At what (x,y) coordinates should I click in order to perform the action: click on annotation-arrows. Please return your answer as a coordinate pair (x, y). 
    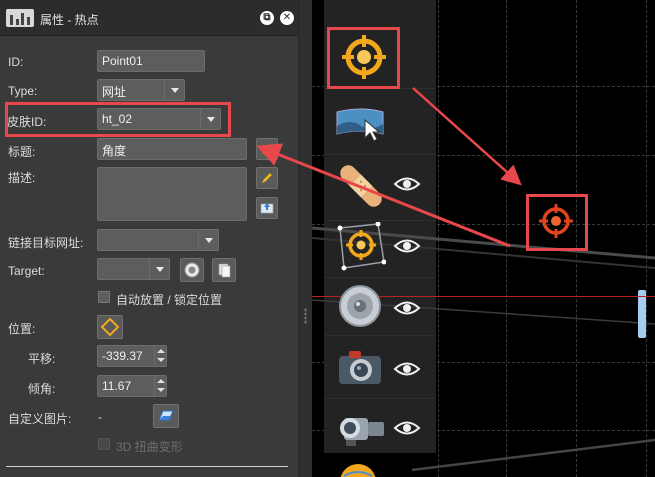
    Looking at the image, I should click on (389, 167).